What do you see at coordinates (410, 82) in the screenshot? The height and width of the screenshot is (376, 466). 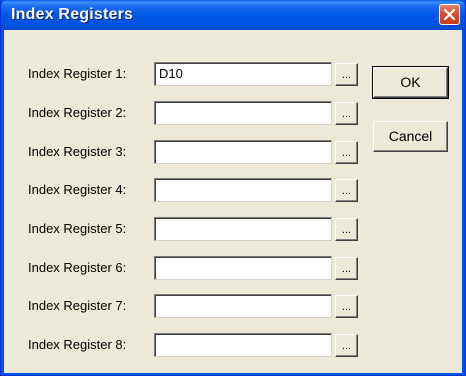 I see `ok-button: OK` at bounding box center [410, 82].